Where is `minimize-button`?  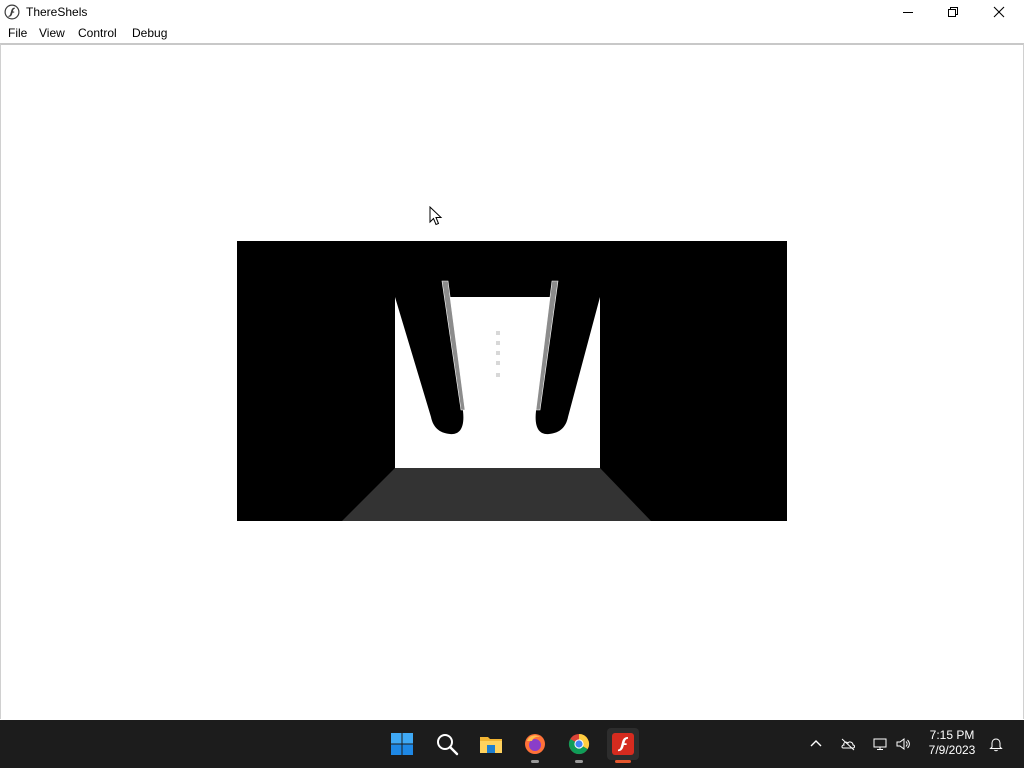
minimize-button is located at coordinates (908, 12).